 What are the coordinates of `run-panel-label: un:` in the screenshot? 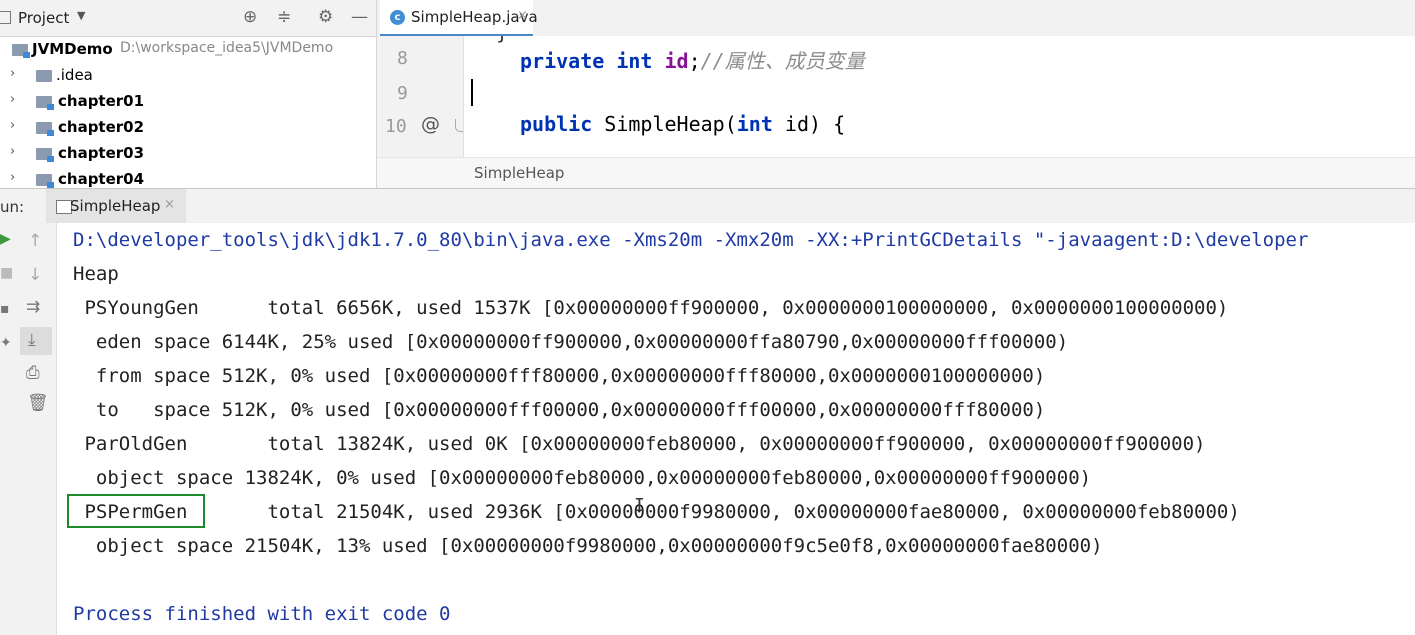 It's located at (12, 207).